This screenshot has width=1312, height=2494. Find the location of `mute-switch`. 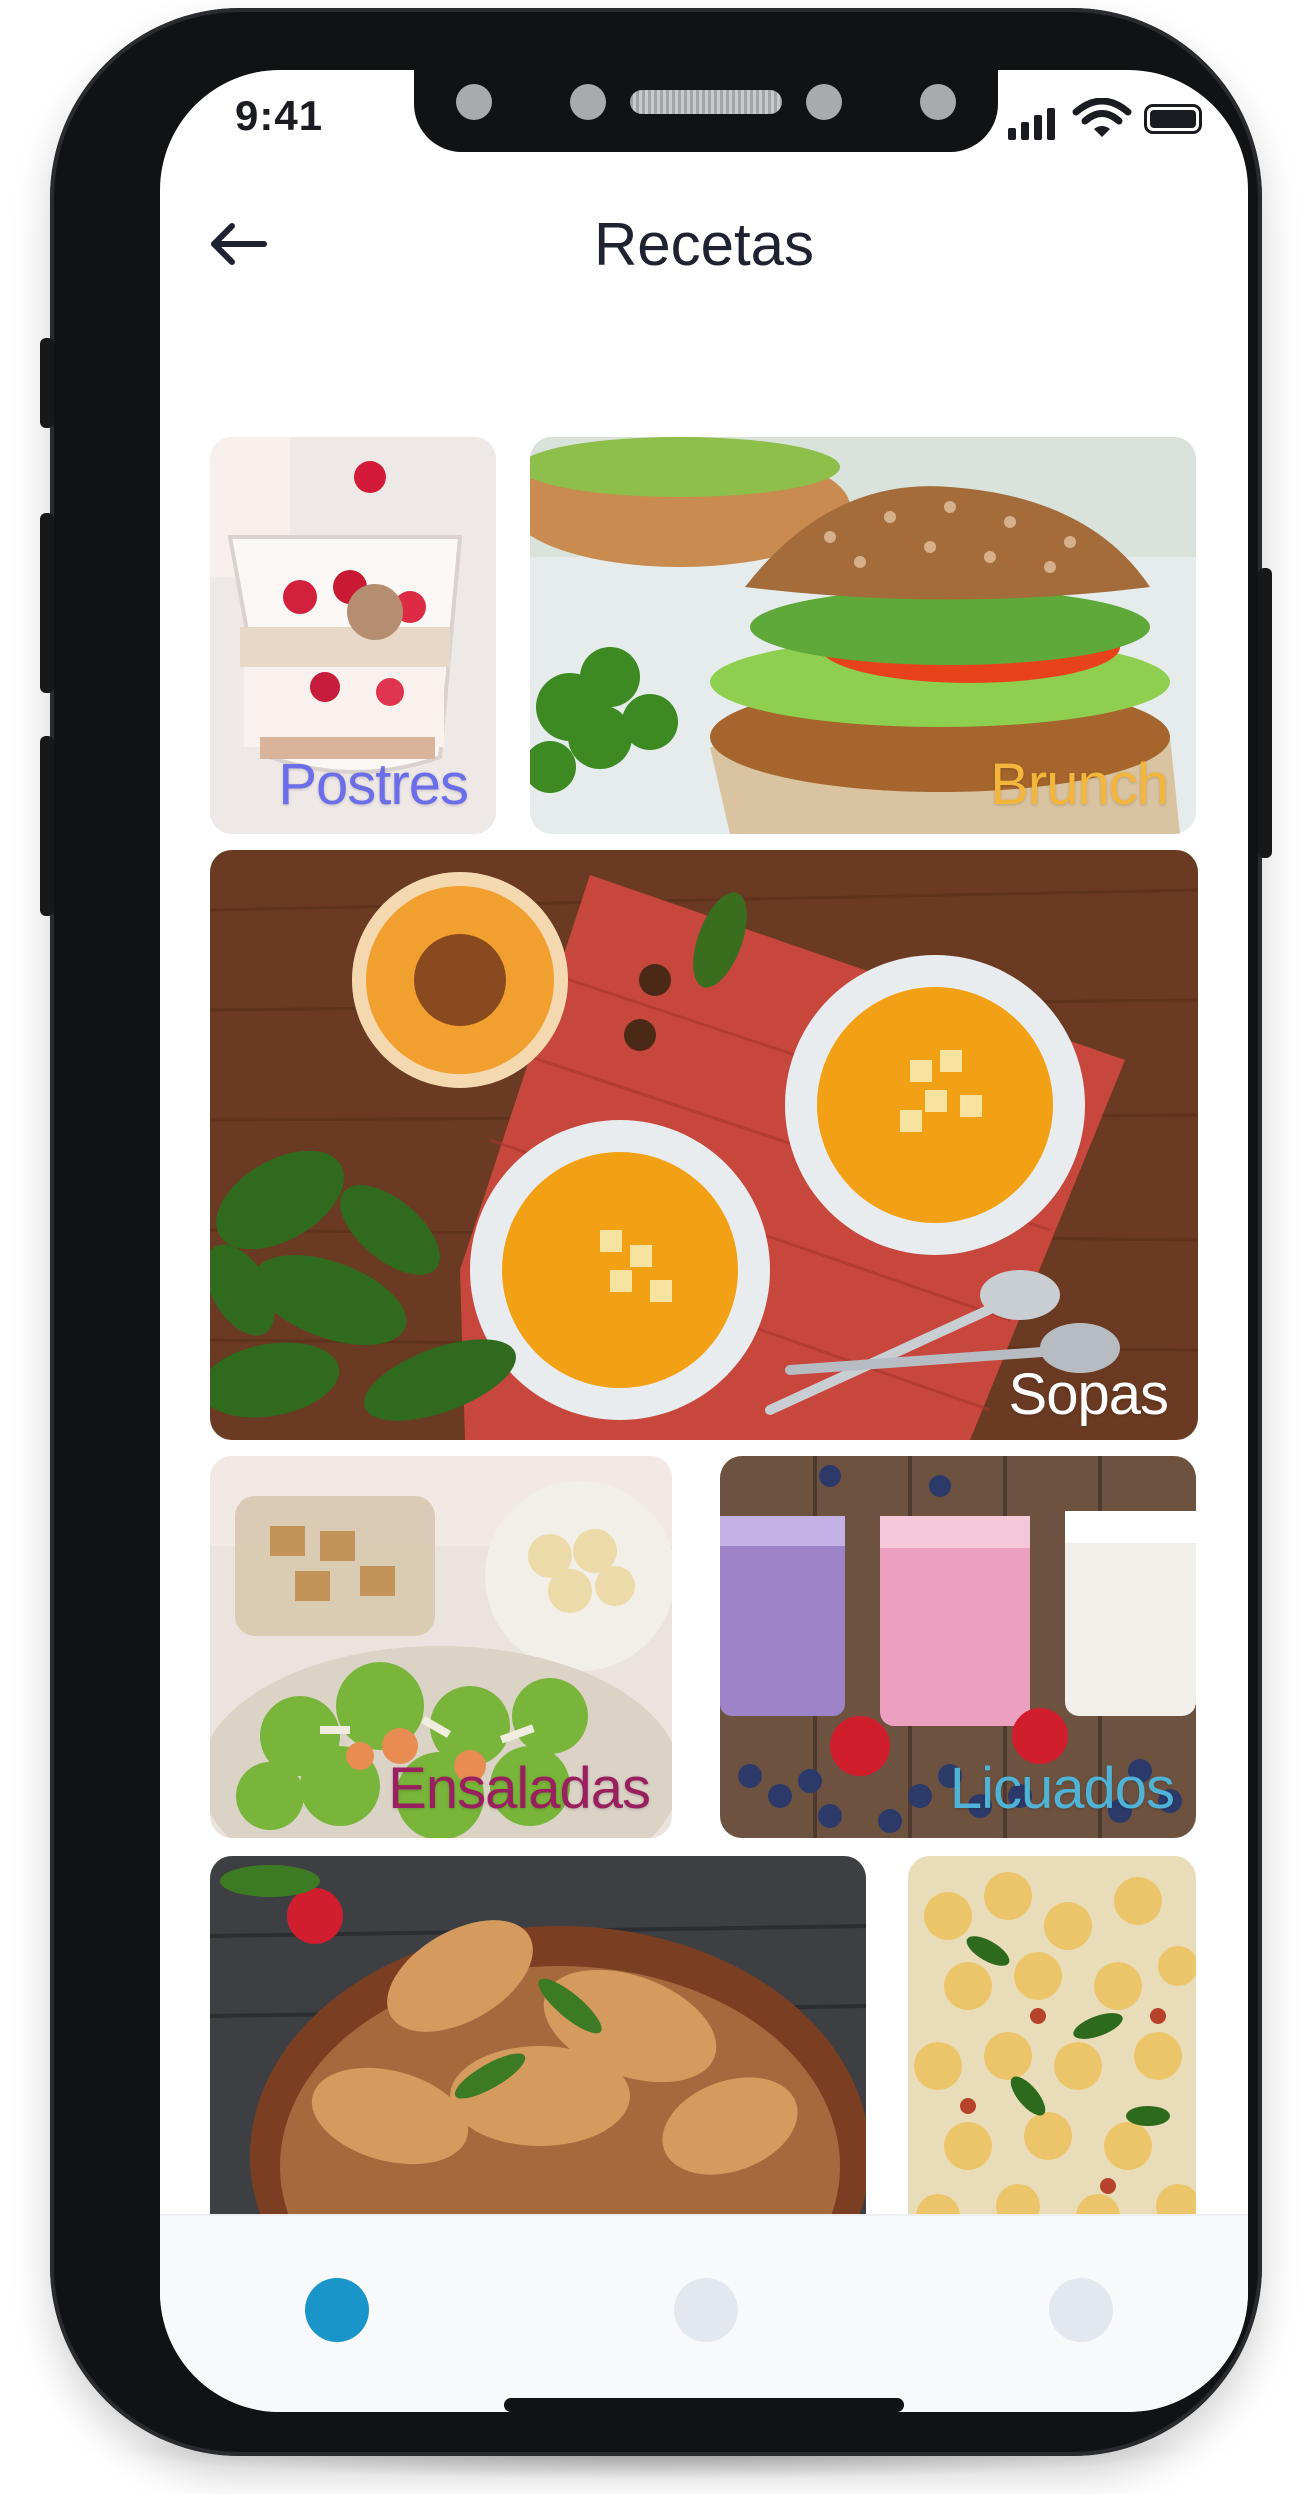

mute-switch is located at coordinates (47, 383).